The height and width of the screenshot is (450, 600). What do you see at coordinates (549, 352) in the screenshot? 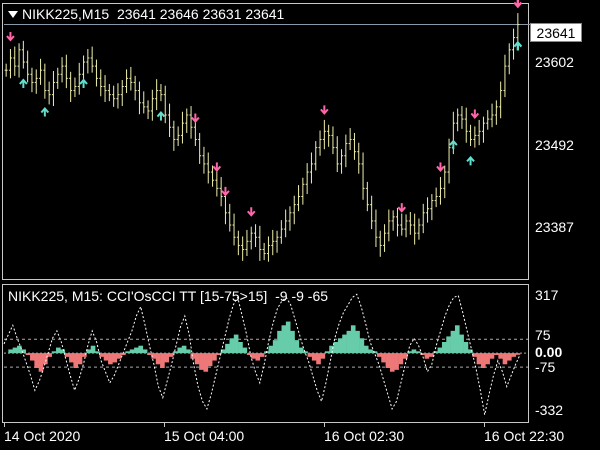
I see `osc-y-tick: 0.00` at bounding box center [549, 352].